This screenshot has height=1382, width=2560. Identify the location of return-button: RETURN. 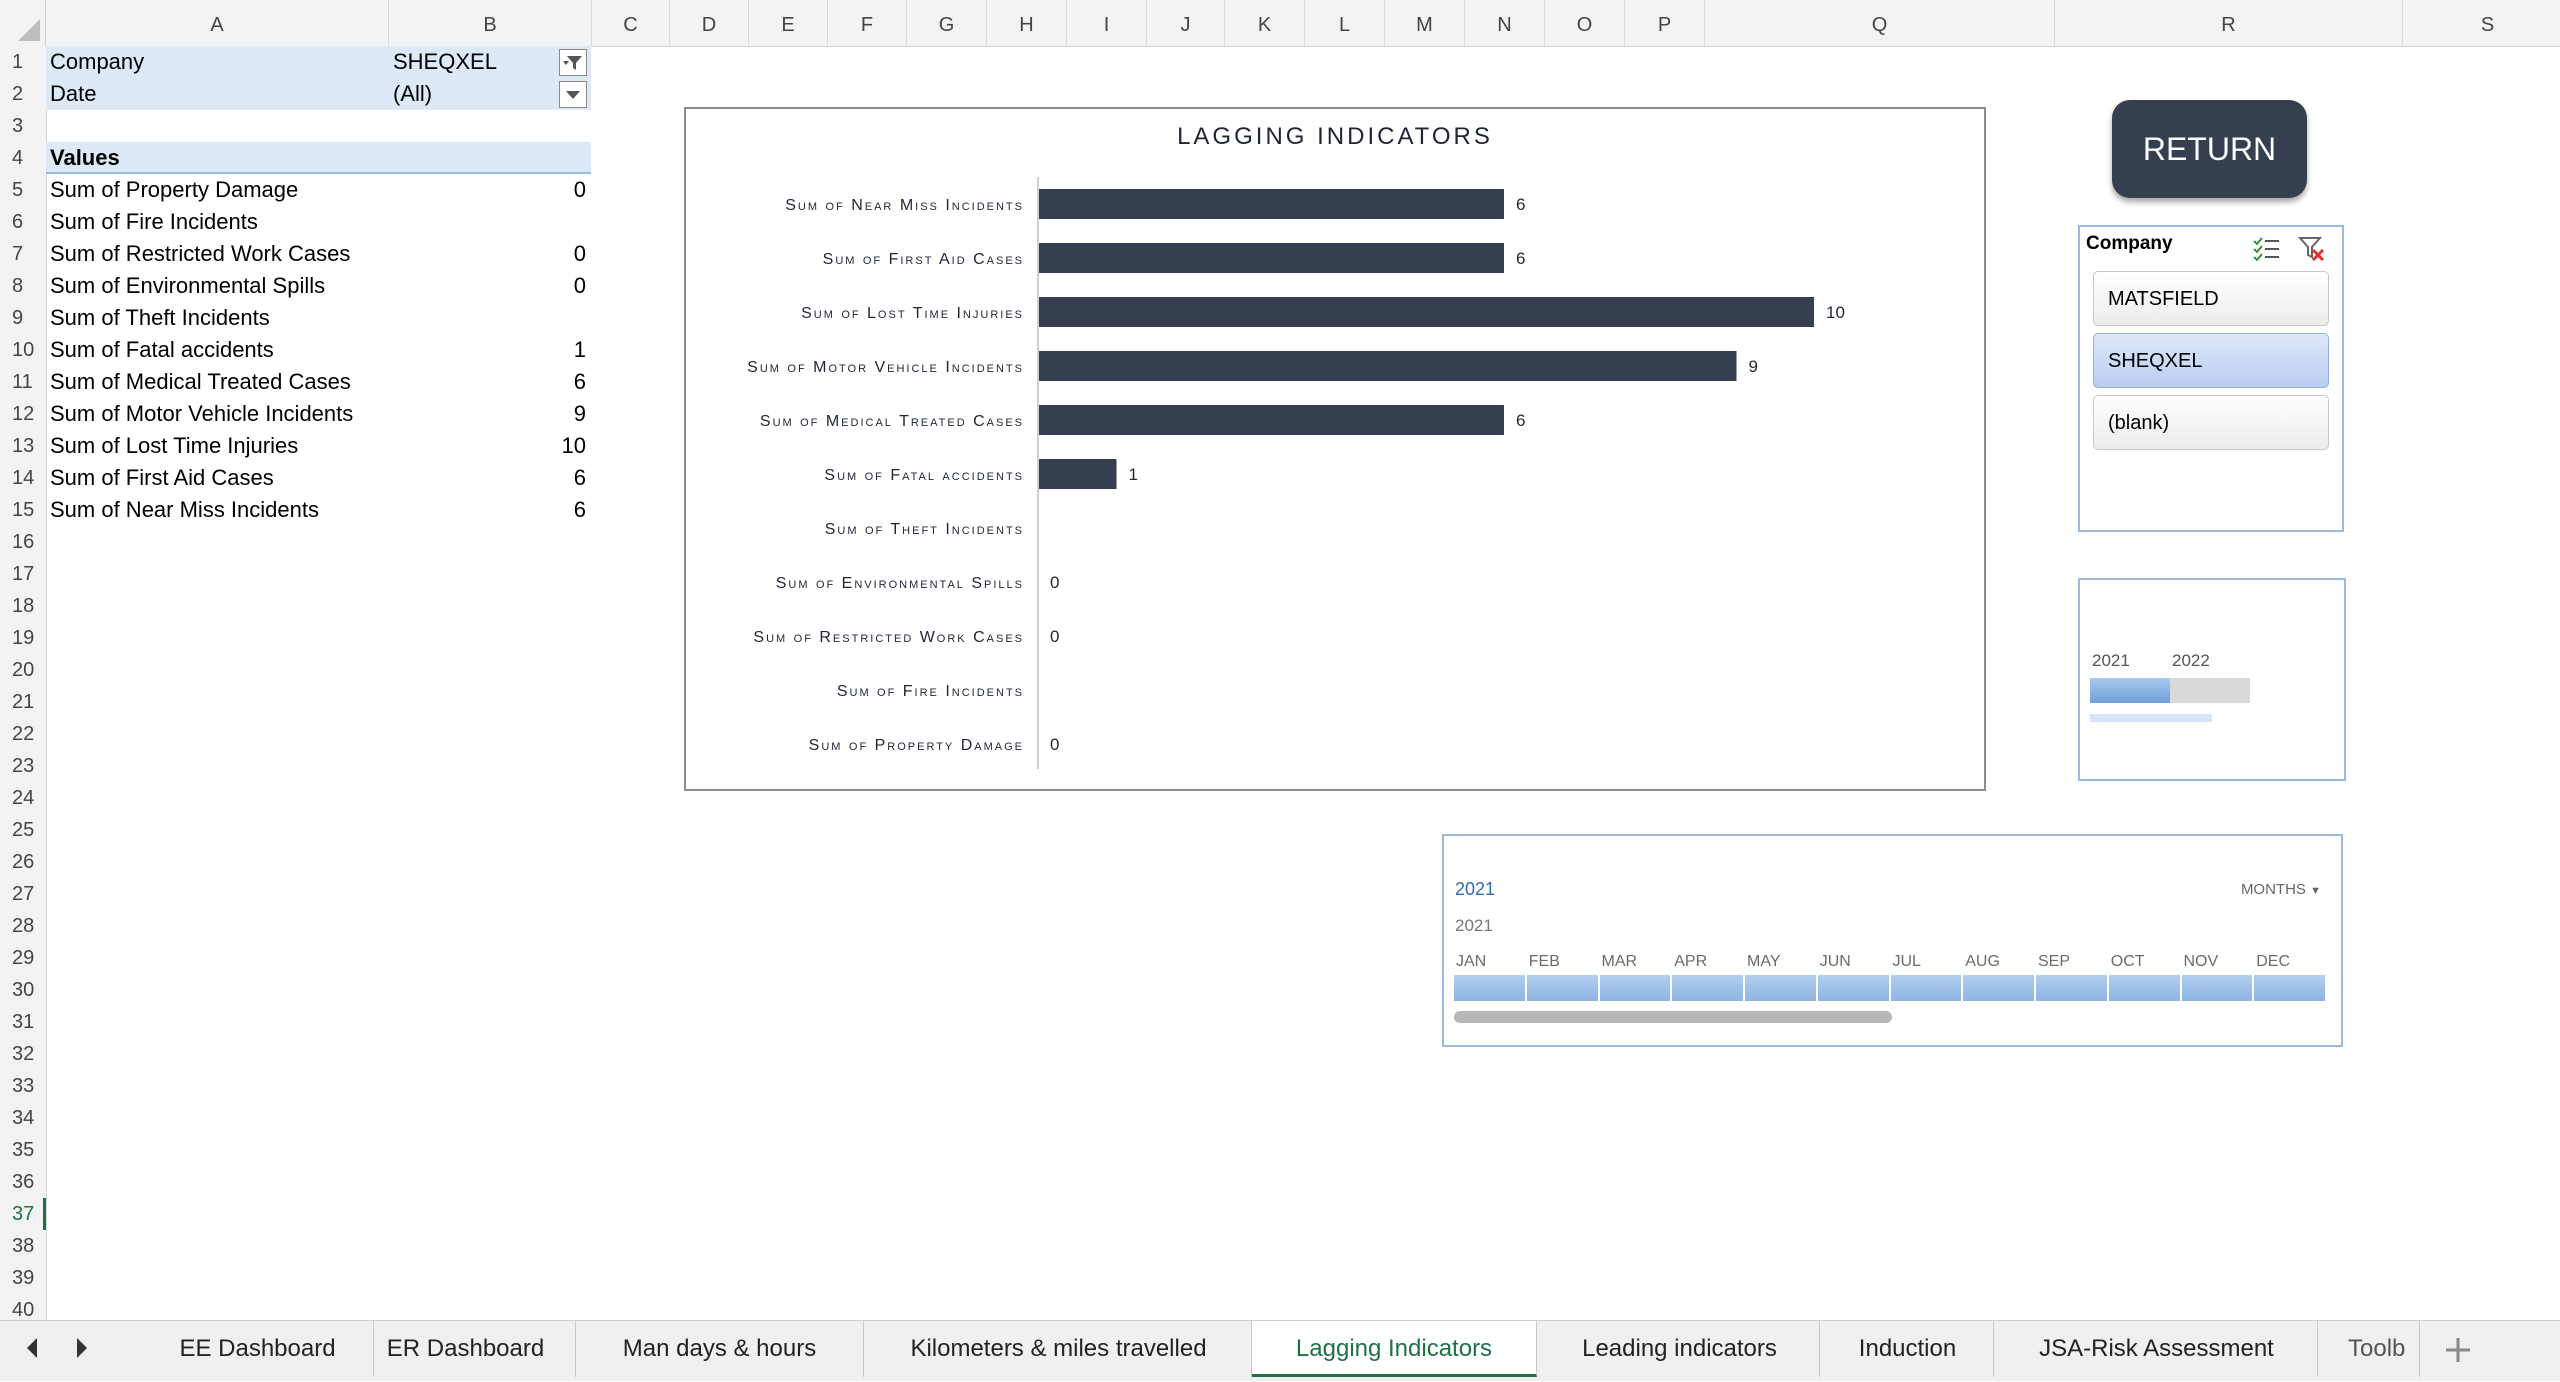
(2209, 149).